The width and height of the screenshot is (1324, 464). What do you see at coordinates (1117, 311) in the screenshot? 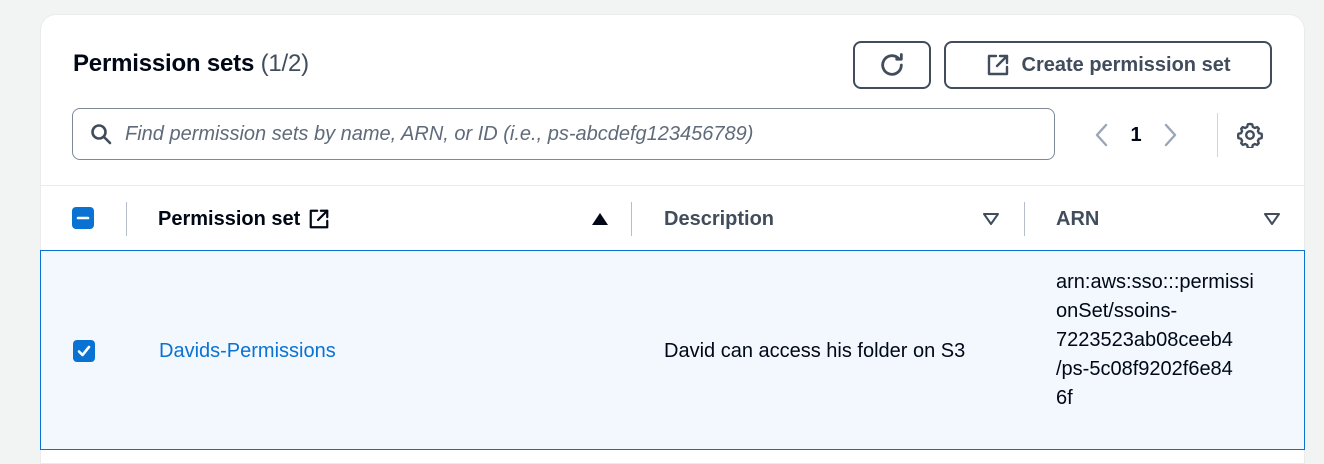
I see `arn-line: onSet/ssoins-` at bounding box center [1117, 311].